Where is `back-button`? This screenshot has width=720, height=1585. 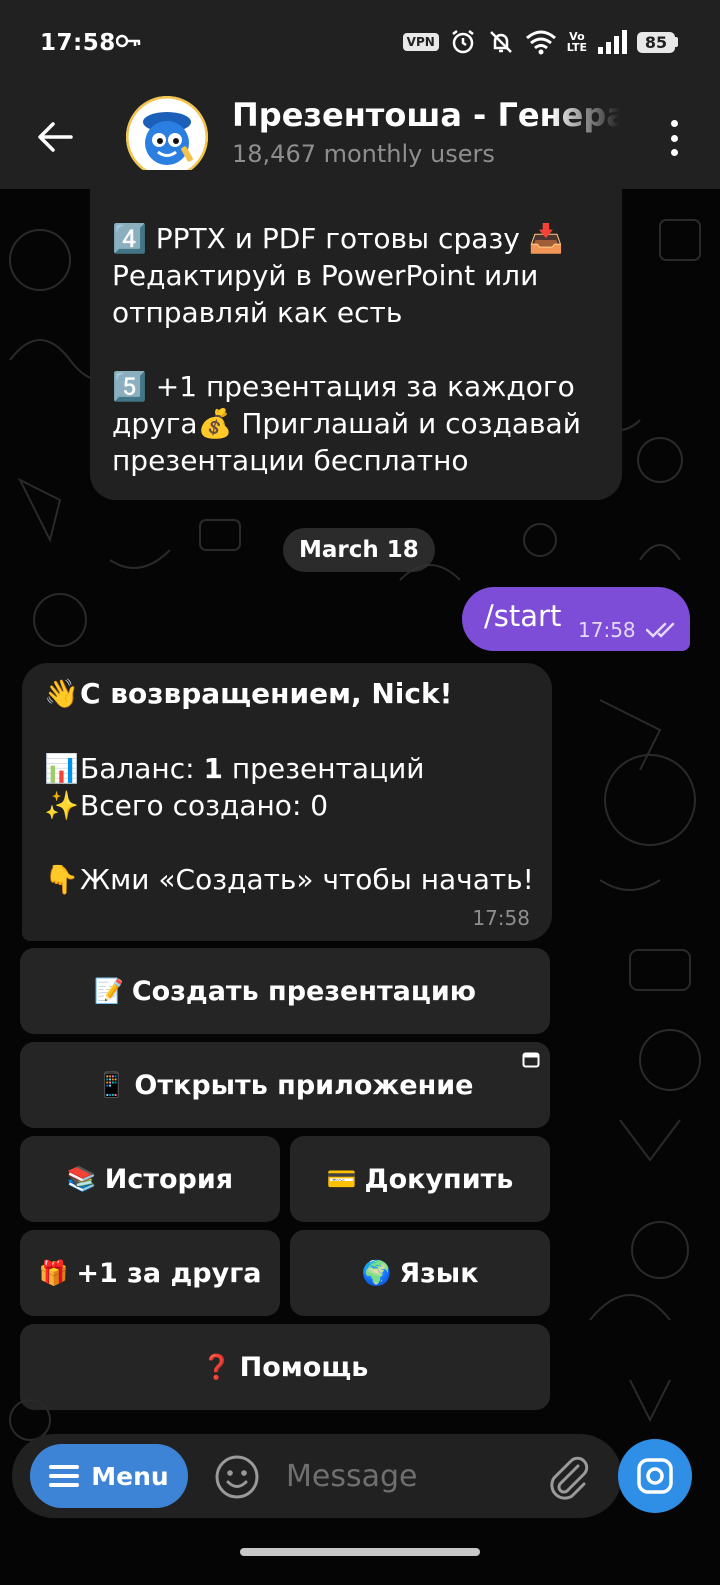 back-button is located at coordinates (55, 137).